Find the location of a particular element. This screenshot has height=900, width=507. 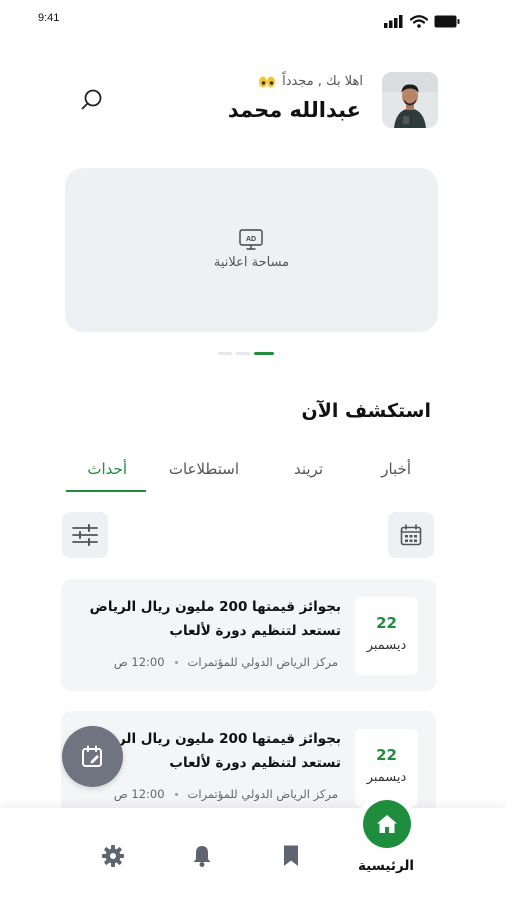

greeting-text: اهلا بك , مجدداً is located at coordinates (322, 81).